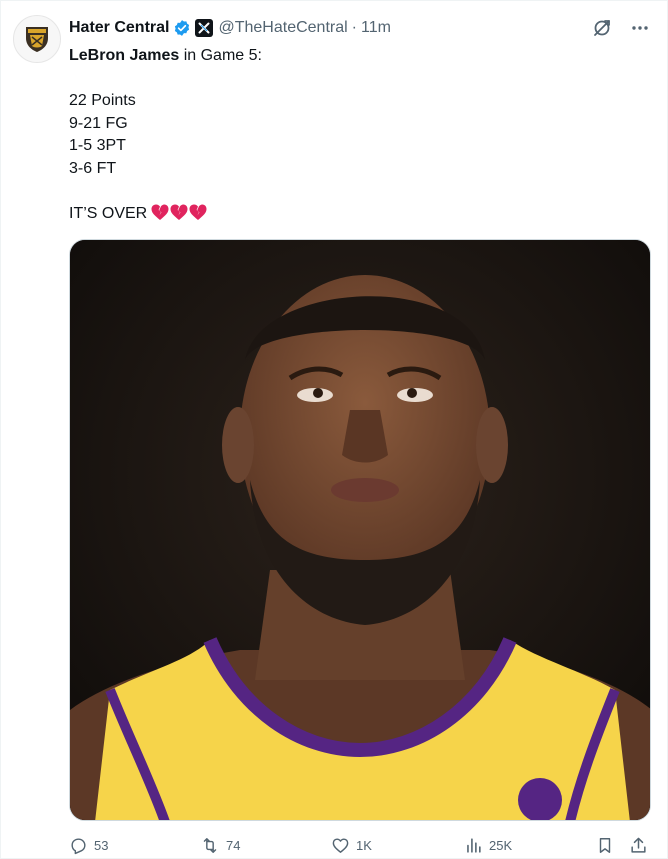 Image resolution: width=668 pixels, height=859 pixels. I want to click on more-options-icon, so click(640, 28).